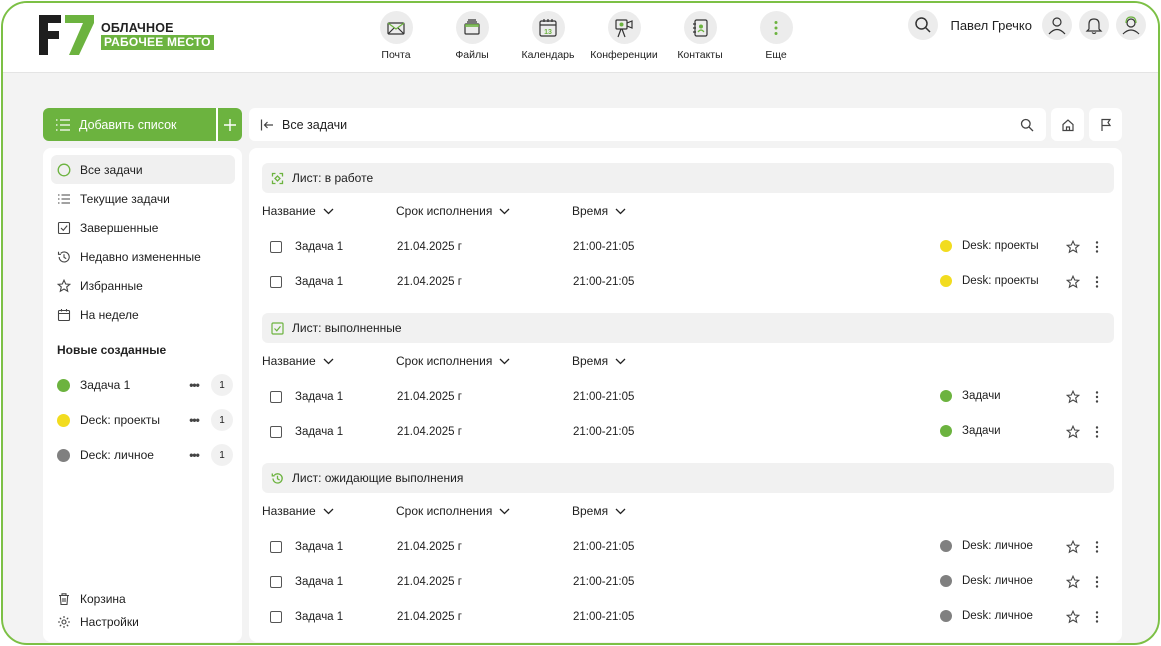 Image resolution: width=1161 pixels, height=646 pixels. What do you see at coordinates (776, 55) in the screenshot?
I see `nav-label-more: Еще` at bounding box center [776, 55].